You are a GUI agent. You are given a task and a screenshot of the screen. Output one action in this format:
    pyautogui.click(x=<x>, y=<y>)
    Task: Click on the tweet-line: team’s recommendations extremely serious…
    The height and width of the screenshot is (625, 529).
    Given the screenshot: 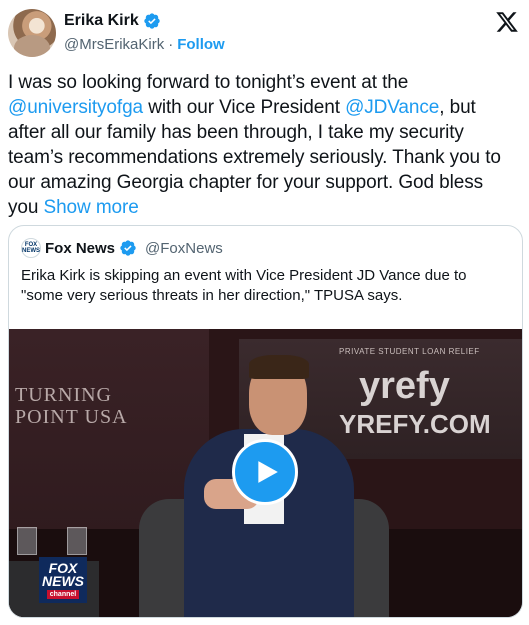 What is the action you would take?
    pyautogui.click(x=254, y=157)
    